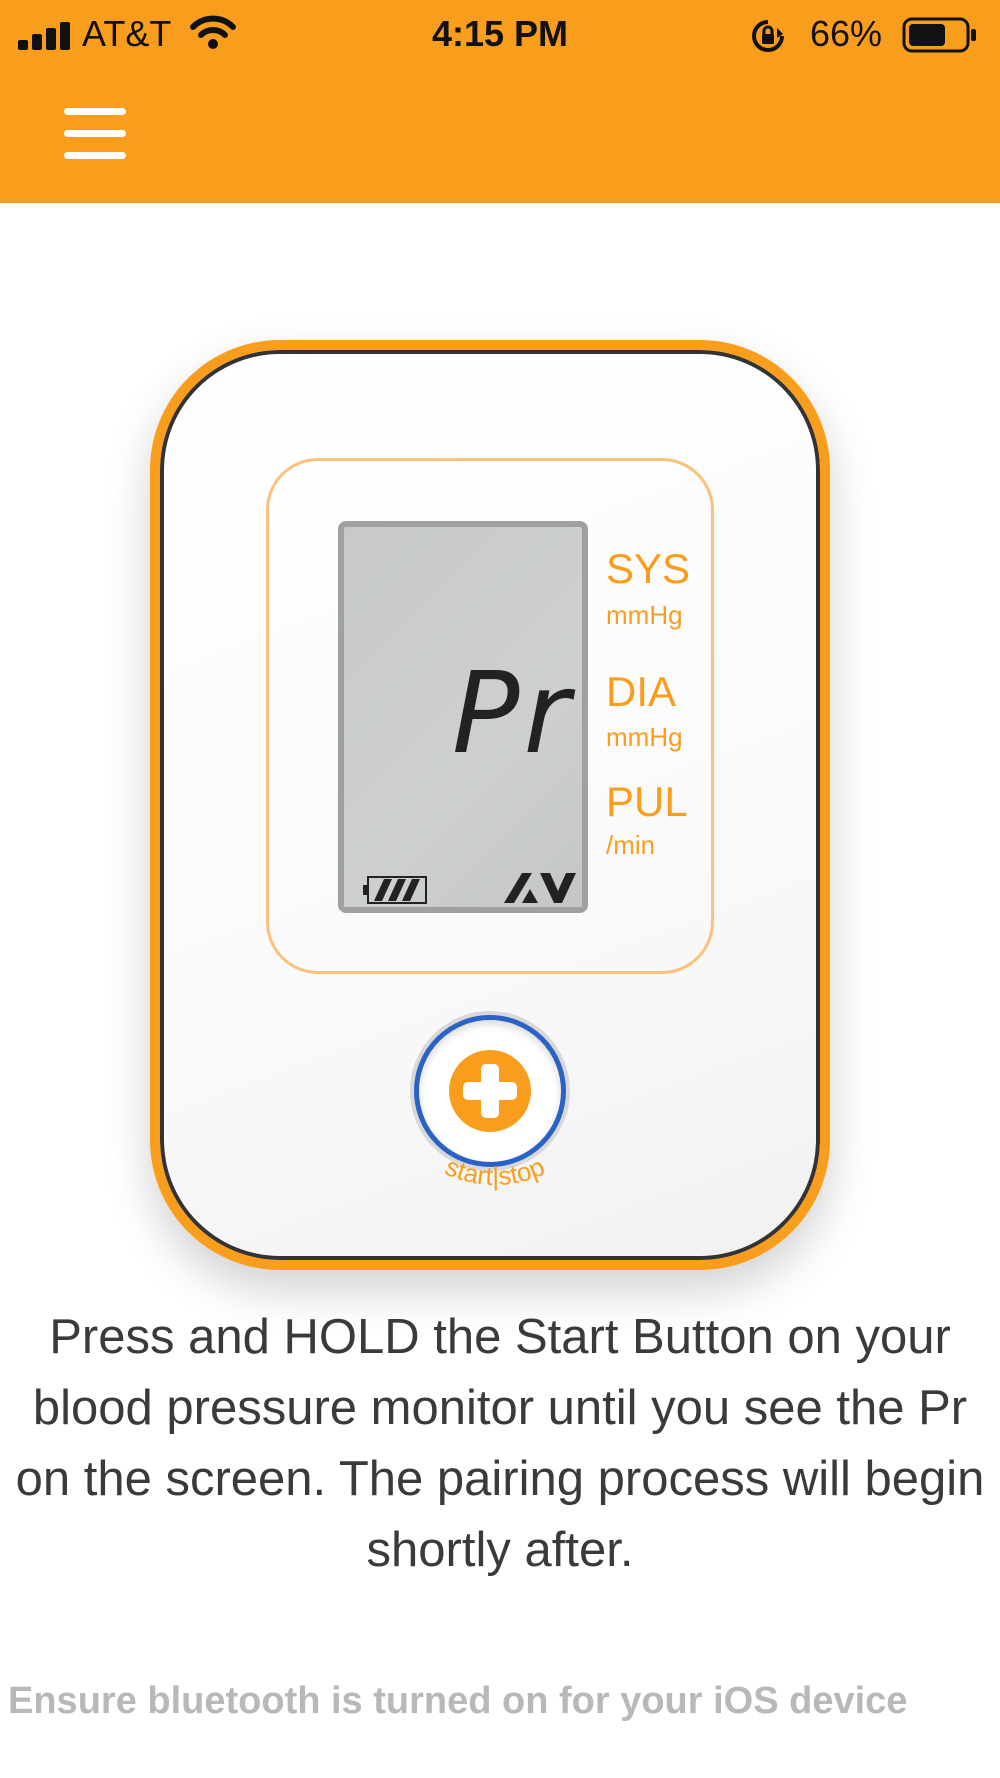 This screenshot has width=1000, height=1778. I want to click on lcd-screen: Pr, so click(463, 717).